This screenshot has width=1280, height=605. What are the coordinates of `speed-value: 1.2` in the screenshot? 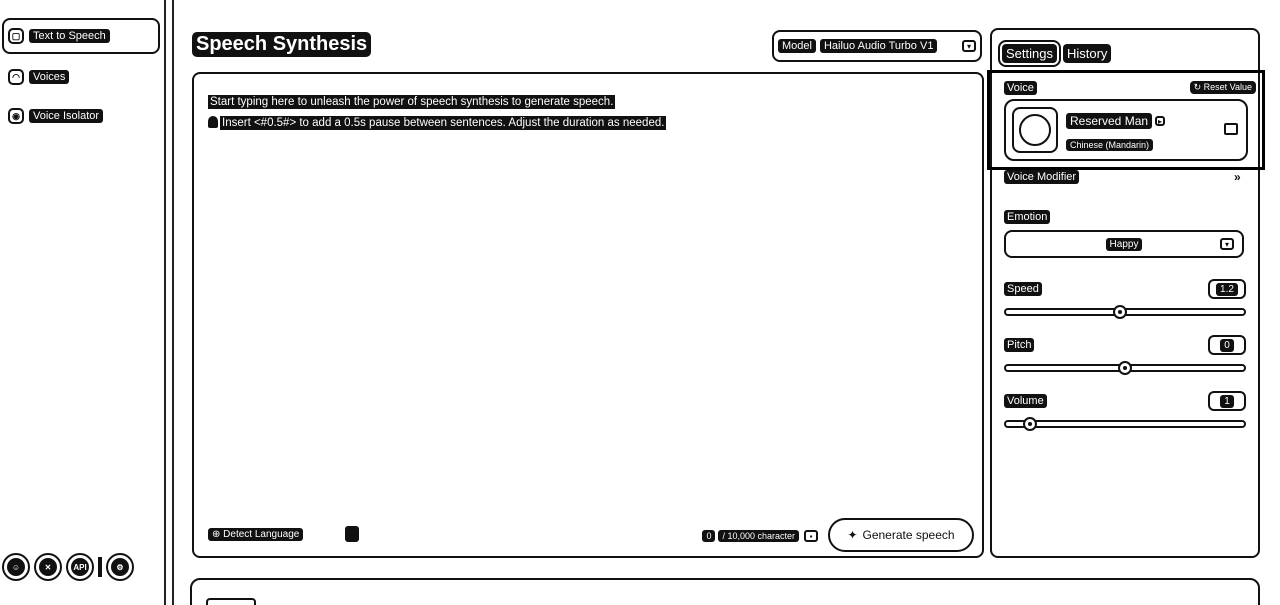 It's located at (1227, 289).